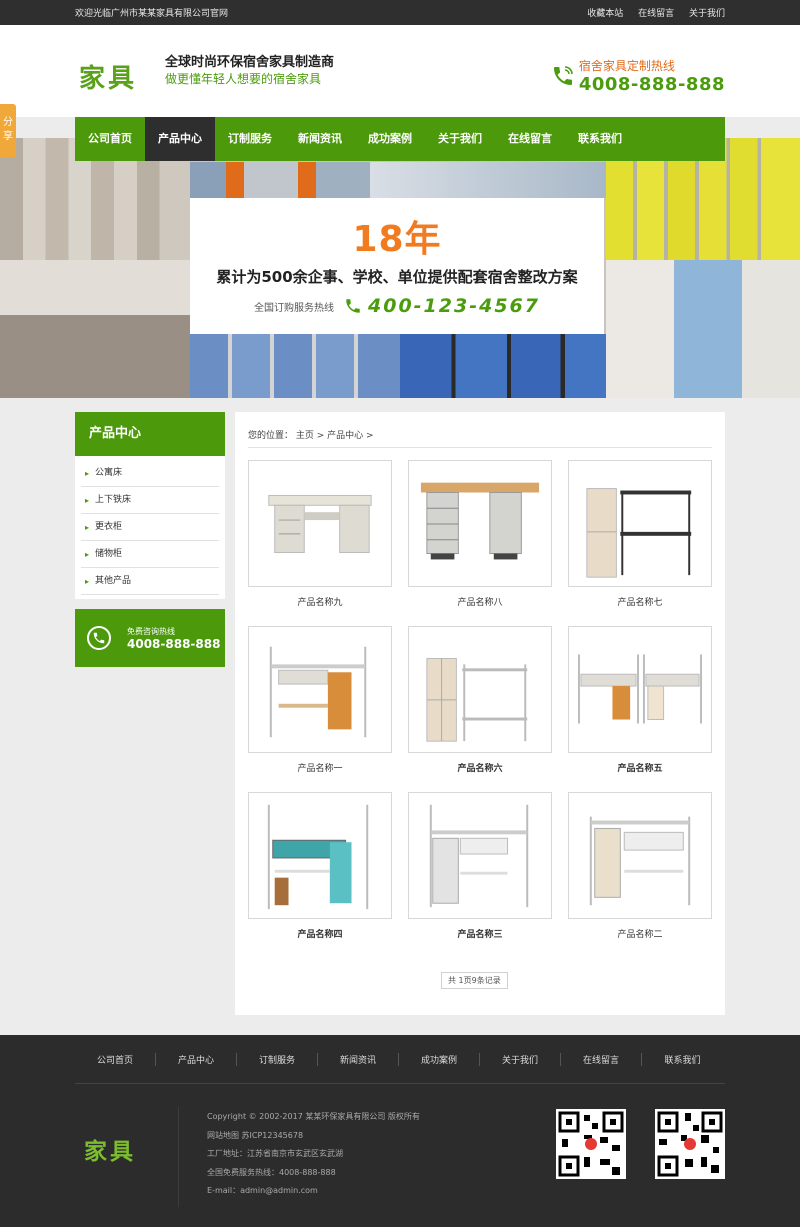 Image resolution: width=800 pixels, height=1227 pixels. I want to click on product-name: 产品名称八, so click(480, 601).